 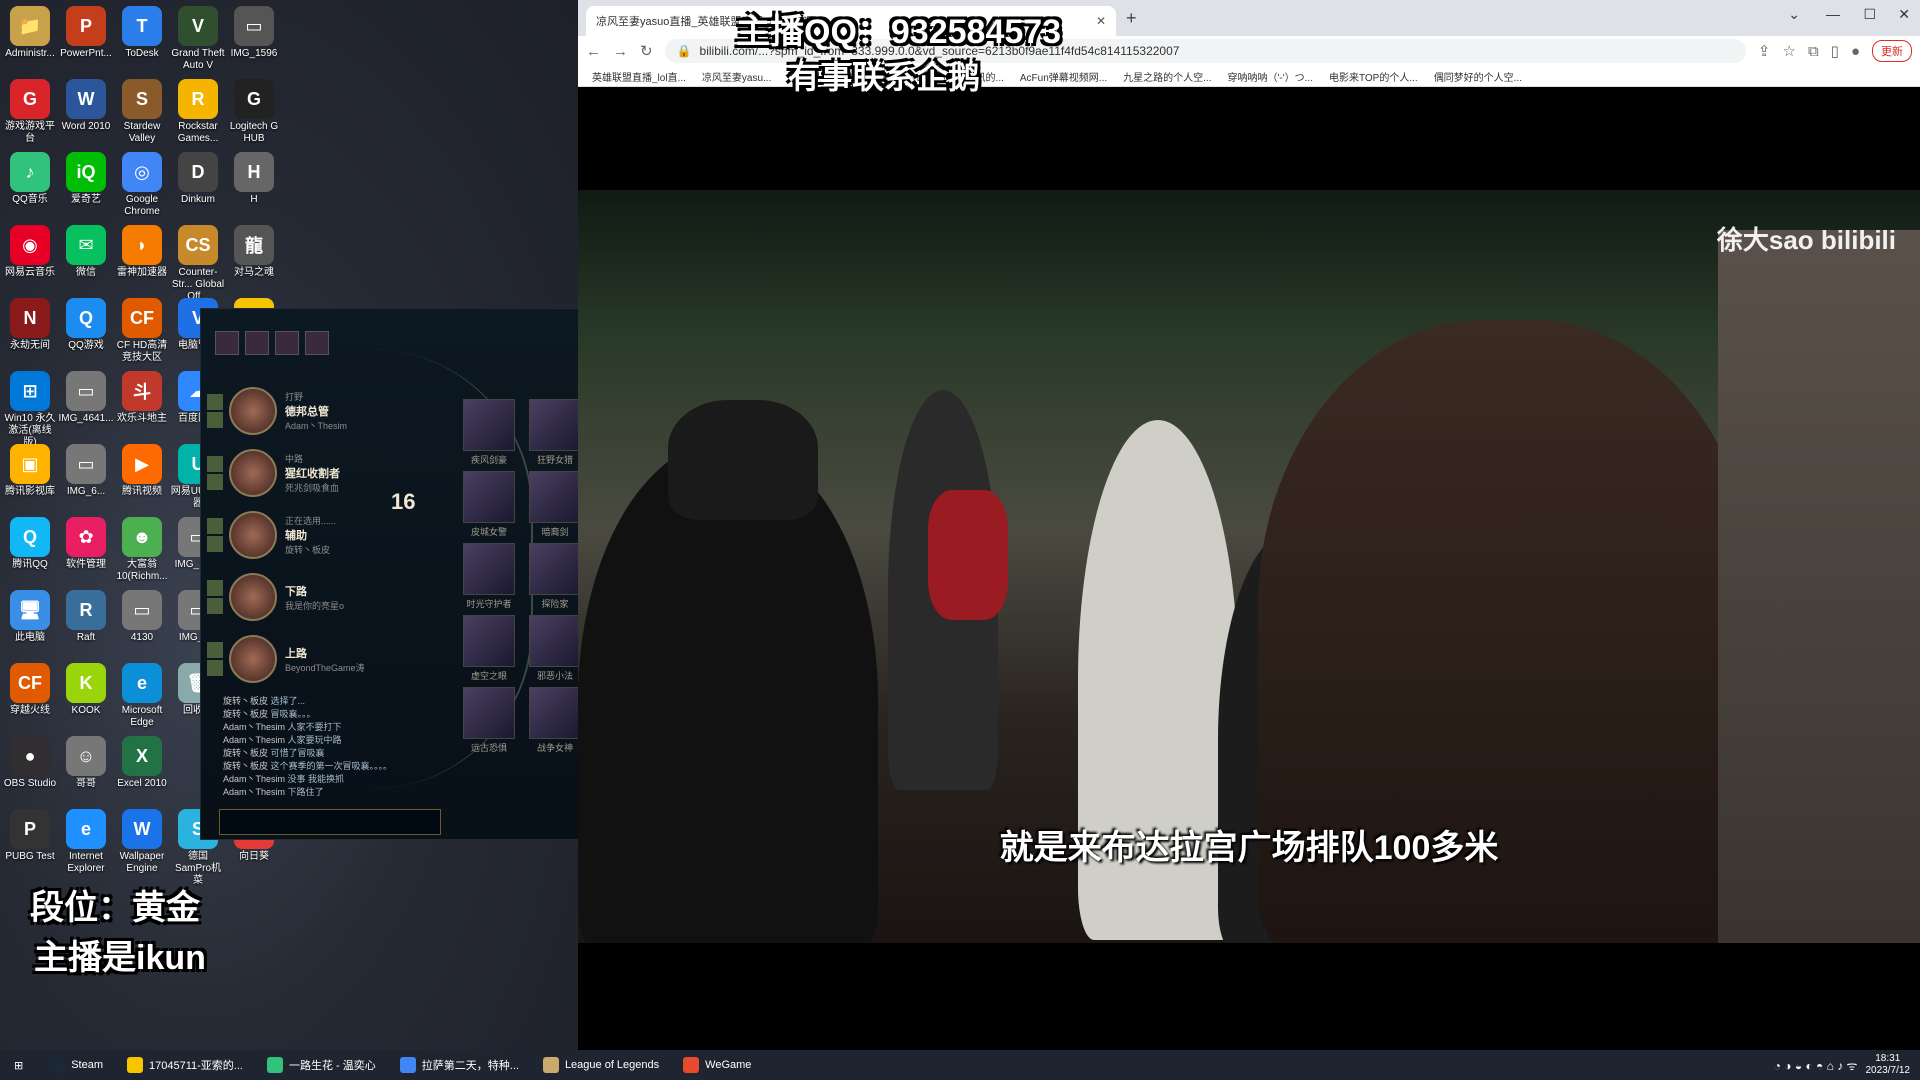 I want to click on taskbar-item: WeGame, so click(x=717, y=1065).